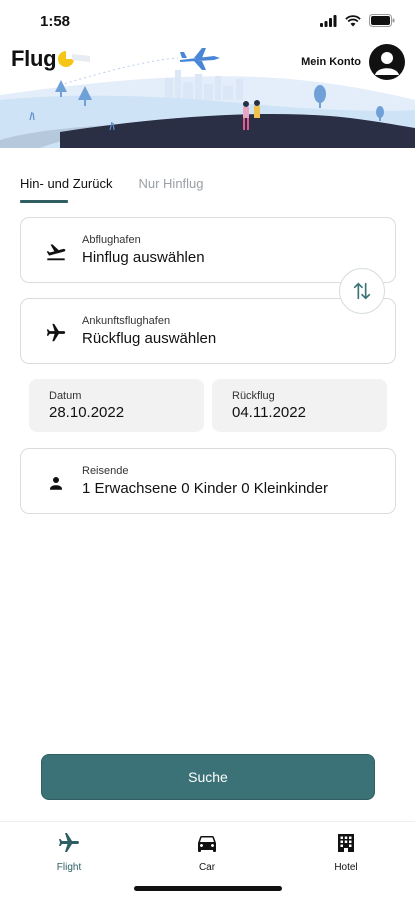 The height and width of the screenshot is (900, 415). Describe the element at coordinates (253, 396) in the screenshot. I see `return-date-label: Rückflug` at that location.